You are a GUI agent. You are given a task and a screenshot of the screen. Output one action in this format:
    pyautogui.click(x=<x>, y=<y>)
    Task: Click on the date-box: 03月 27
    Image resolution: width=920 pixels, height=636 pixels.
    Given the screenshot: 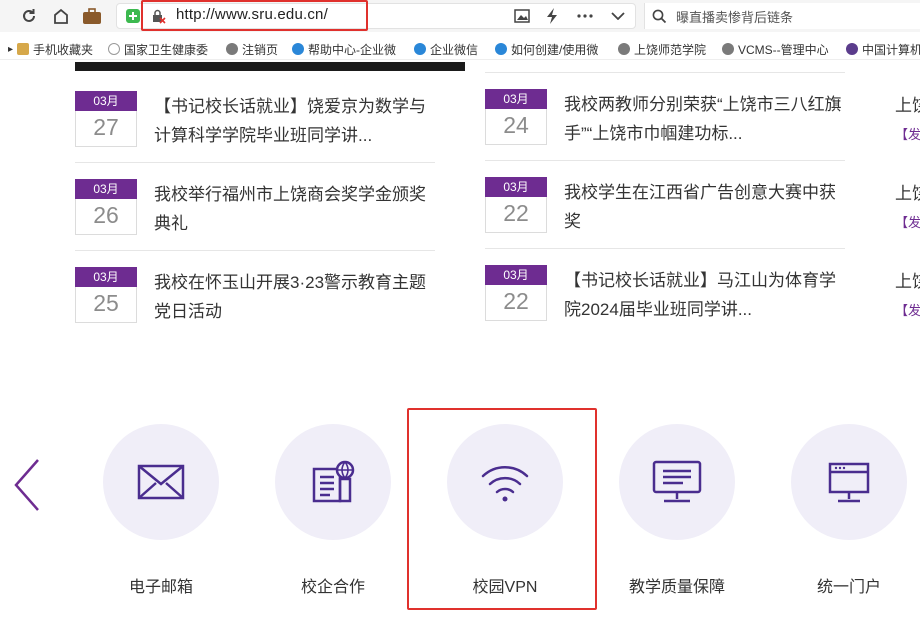 What is the action you would take?
    pyautogui.click(x=106, y=119)
    